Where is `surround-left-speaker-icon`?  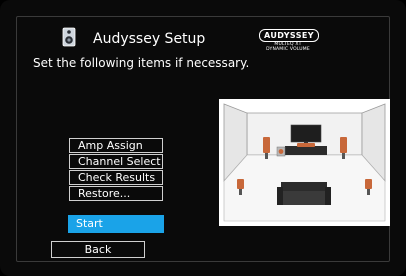
surround-left-speaker-icon is located at coordinates (240, 184).